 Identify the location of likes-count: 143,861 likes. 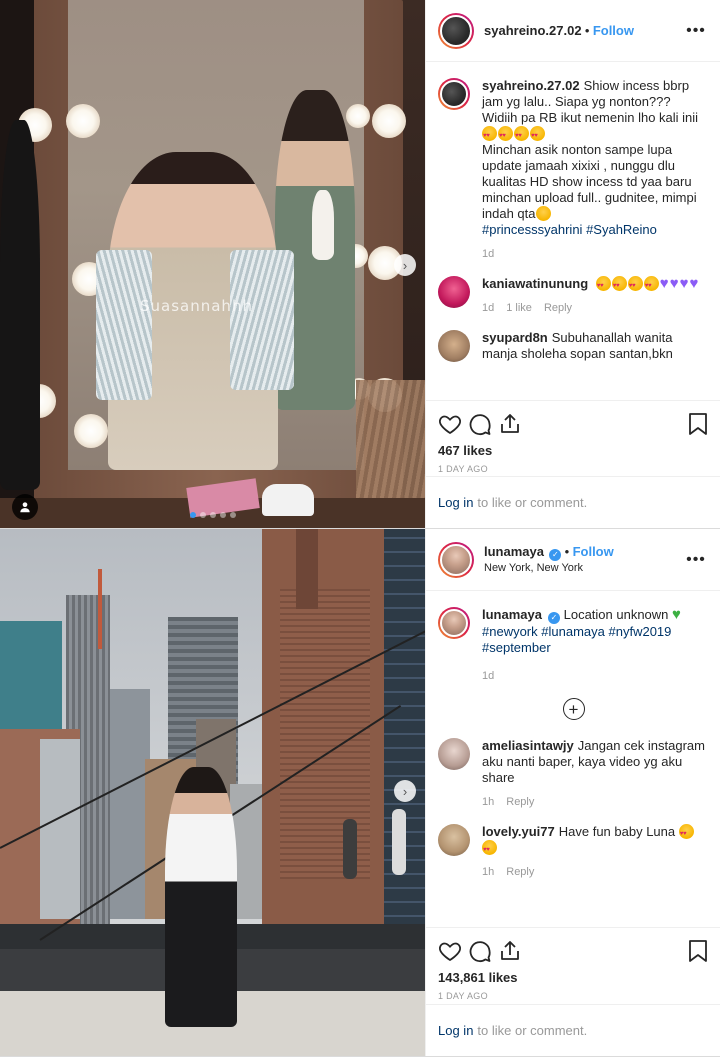
(573, 977).